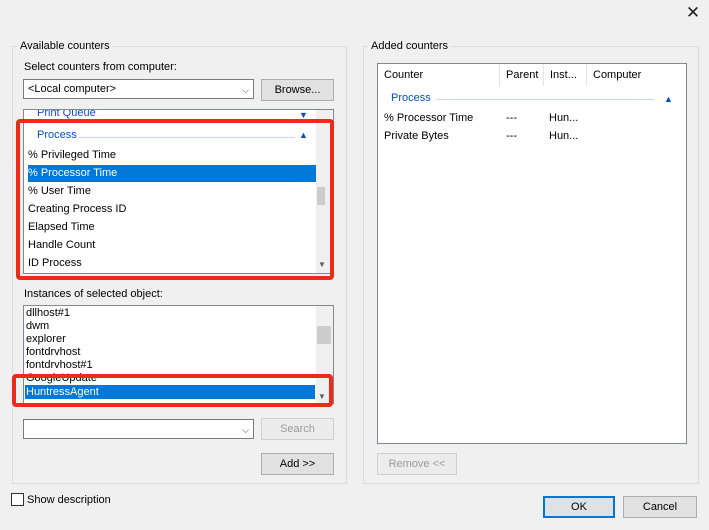 Image resolution: width=709 pixels, height=530 pixels. I want to click on search-button: Search, so click(297, 429).